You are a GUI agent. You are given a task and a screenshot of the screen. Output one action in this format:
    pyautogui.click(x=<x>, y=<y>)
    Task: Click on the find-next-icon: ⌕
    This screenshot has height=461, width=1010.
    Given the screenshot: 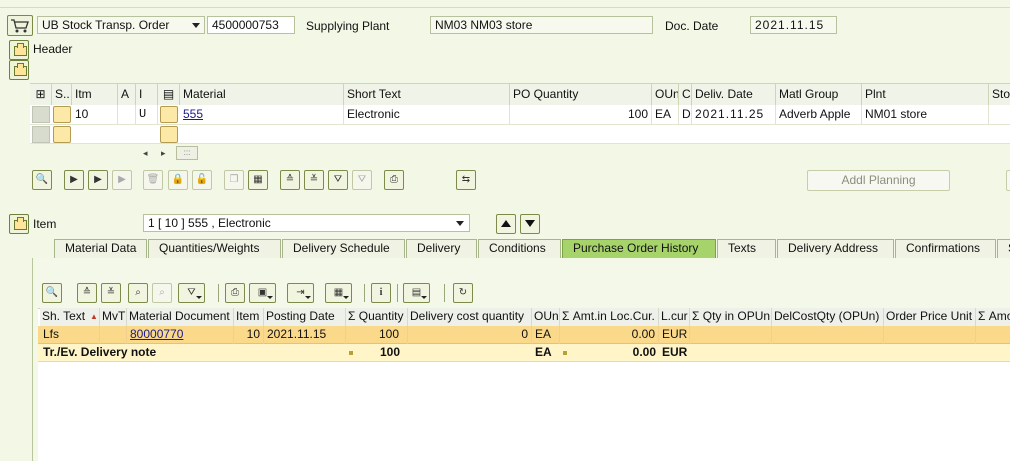 What is the action you would take?
    pyautogui.click(x=162, y=293)
    